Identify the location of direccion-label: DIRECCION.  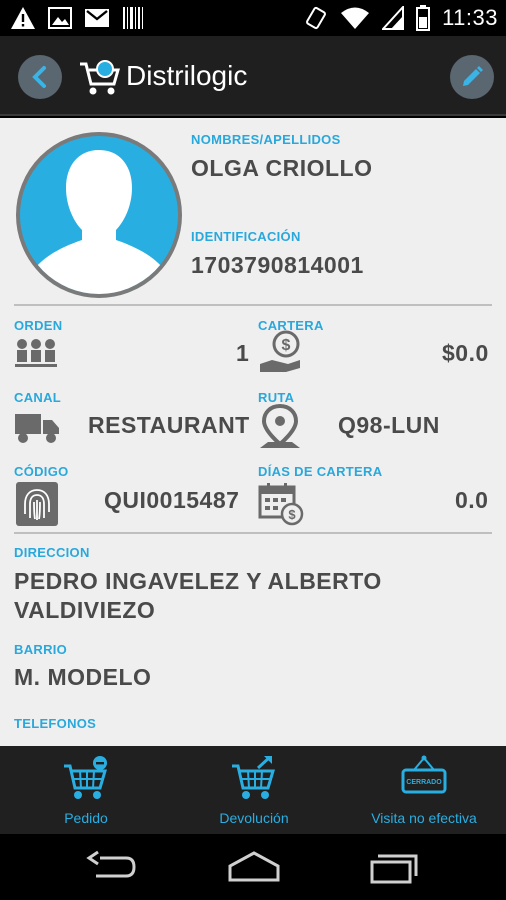
(52, 552).